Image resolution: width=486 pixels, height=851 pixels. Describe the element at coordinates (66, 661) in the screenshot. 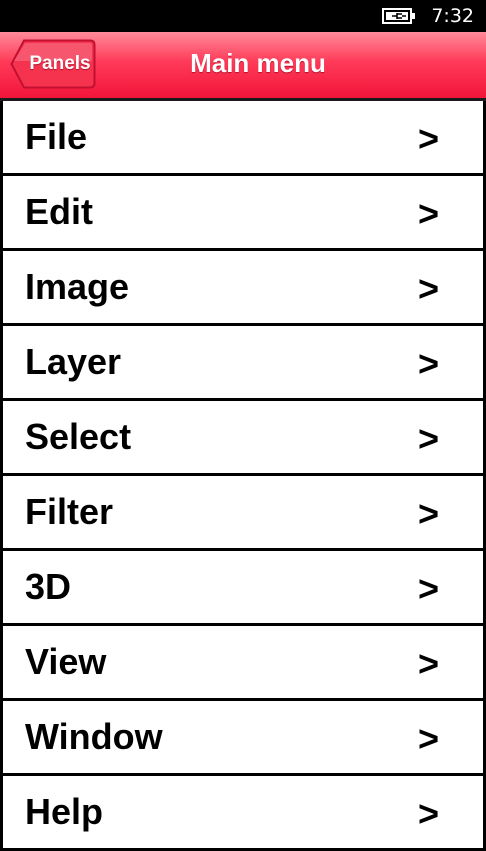

I see `menu-item-label: View` at that location.